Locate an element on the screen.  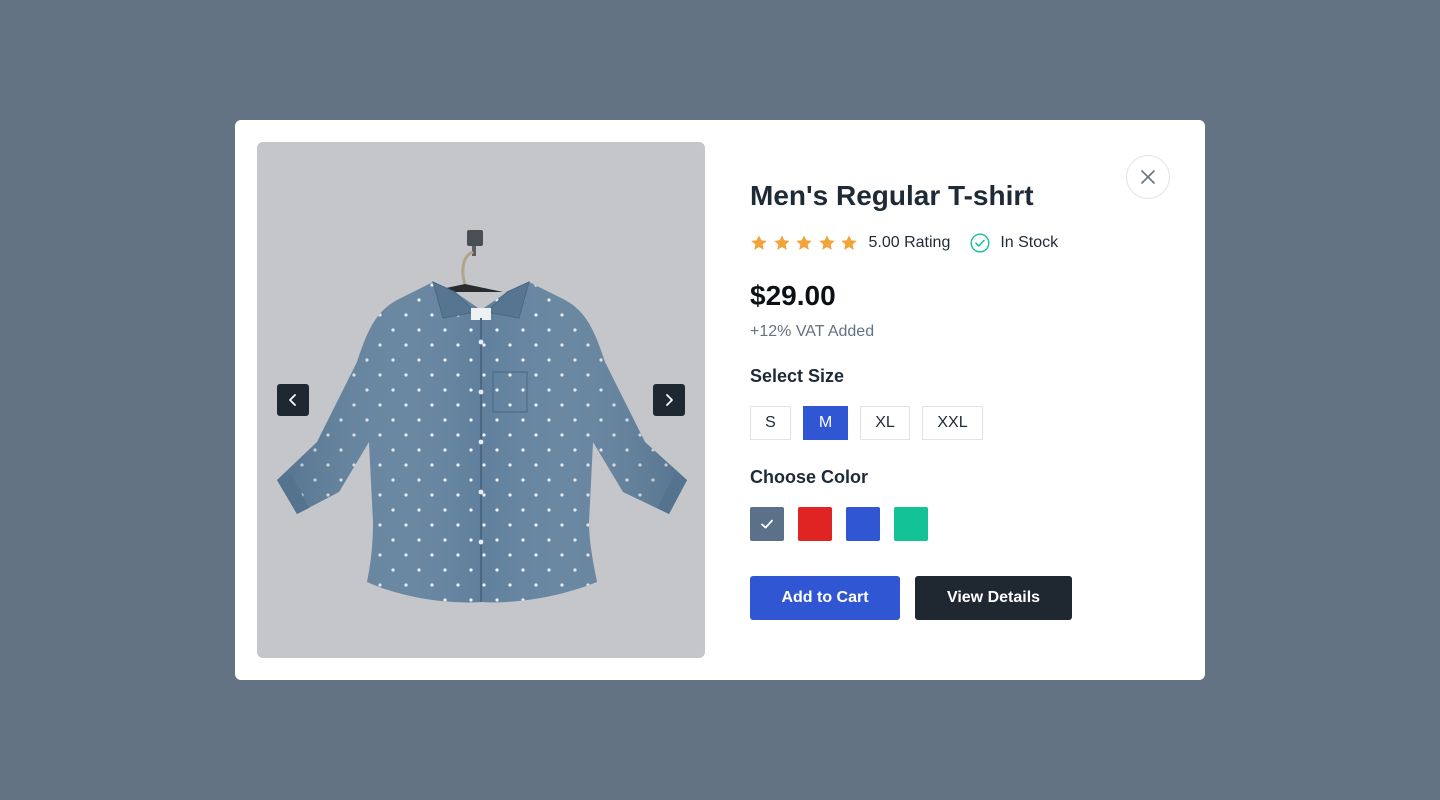
action-buttons: Add to Cart View Details is located at coordinates (911, 598).